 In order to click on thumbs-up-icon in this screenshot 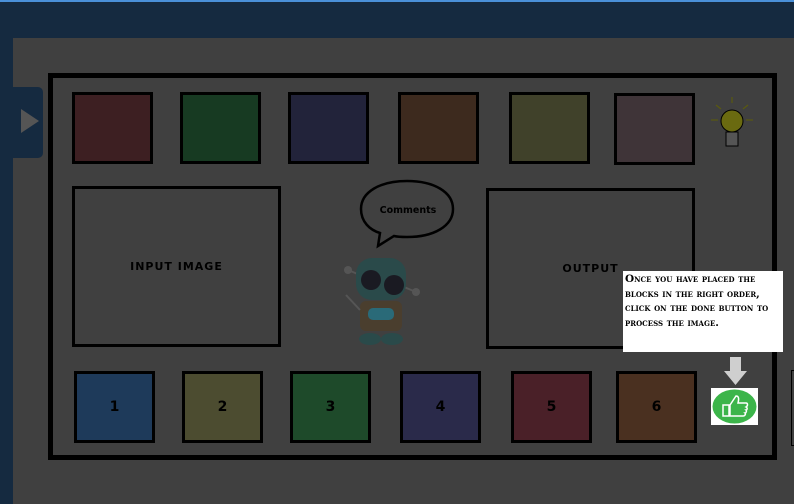, I will do `click(734, 406)`.